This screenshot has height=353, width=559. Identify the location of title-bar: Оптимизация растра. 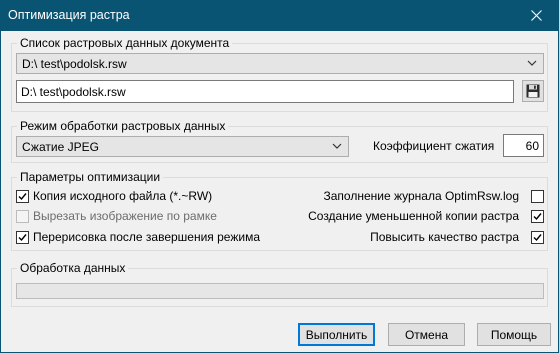
(279, 15).